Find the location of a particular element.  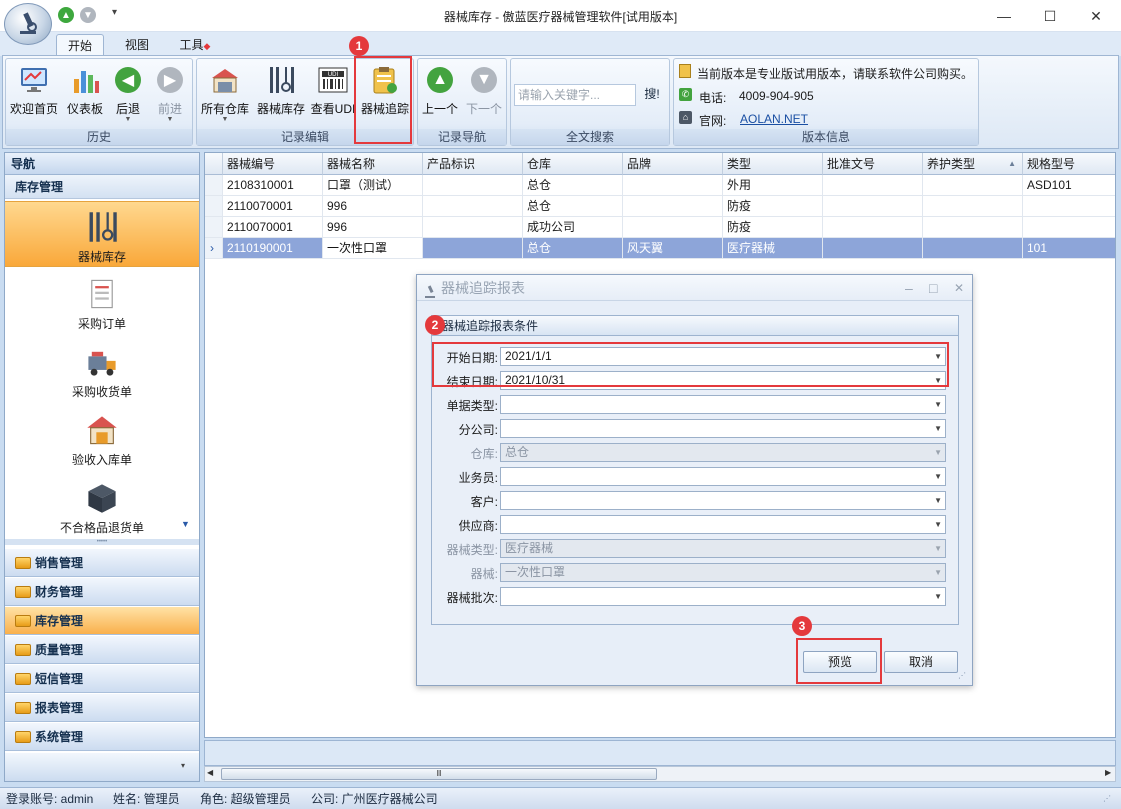

minimize-button: — is located at coordinates (1004, 16).